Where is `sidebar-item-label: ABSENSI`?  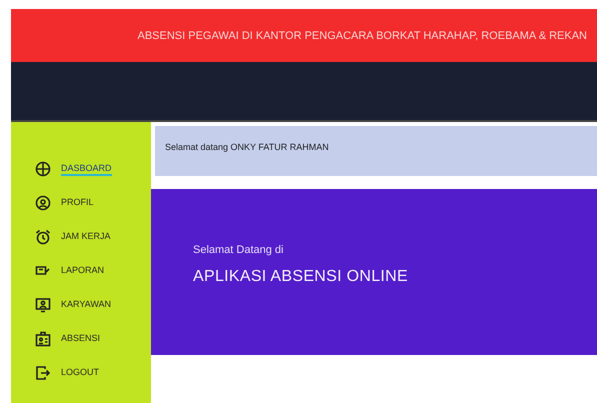
sidebar-item-label: ABSENSI is located at coordinates (80, 338).